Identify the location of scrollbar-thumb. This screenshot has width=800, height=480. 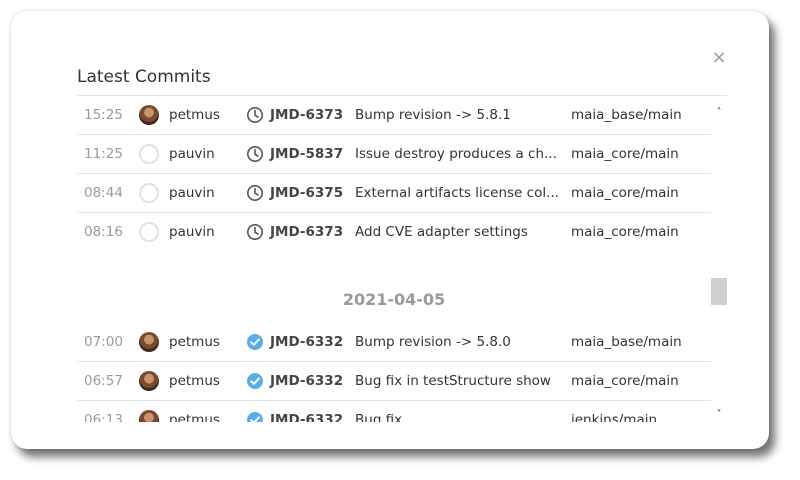
(719, 291).